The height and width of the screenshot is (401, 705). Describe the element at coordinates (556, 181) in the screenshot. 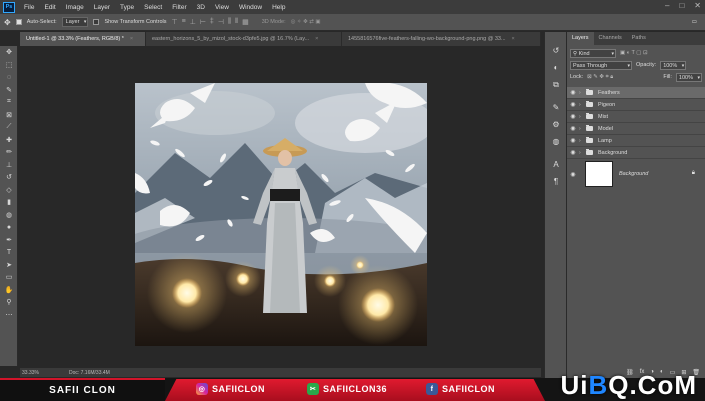

I see `paragraph-panel-icon: ¶` at that location.